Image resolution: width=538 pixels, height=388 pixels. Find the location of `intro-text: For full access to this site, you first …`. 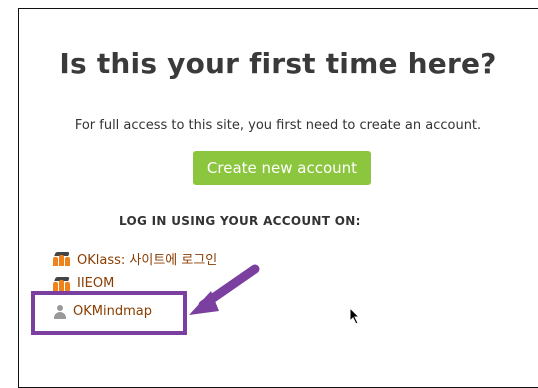

intro-text: For full access to this site, you first … is located at coordinates (278, 125).